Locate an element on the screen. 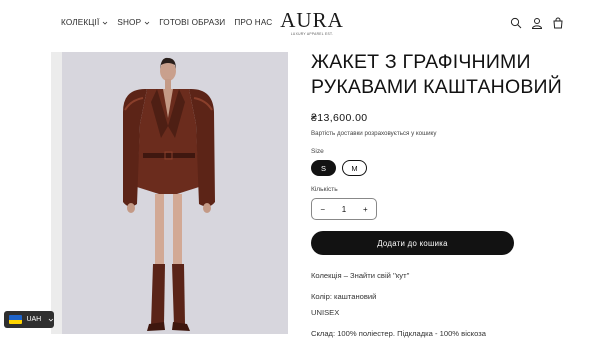 Image resolution: width=600 pixels, height=339 pixels. header-icons is located at coordinates (537, 23).